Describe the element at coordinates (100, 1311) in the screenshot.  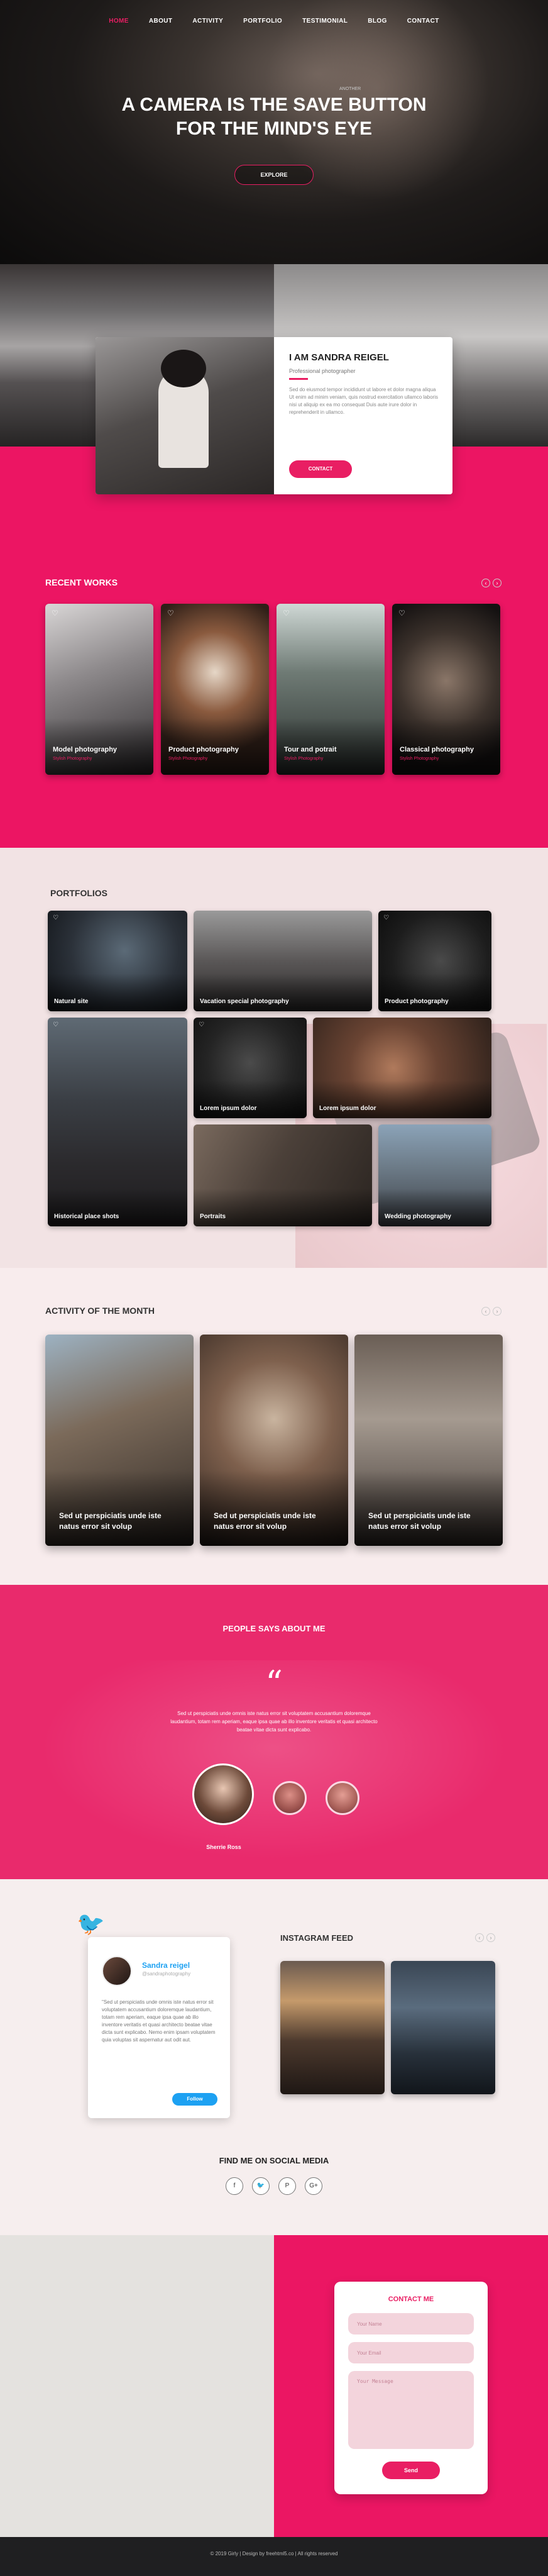
I see `activity-title: ACTIVITY OF THE MONTH` at that location.